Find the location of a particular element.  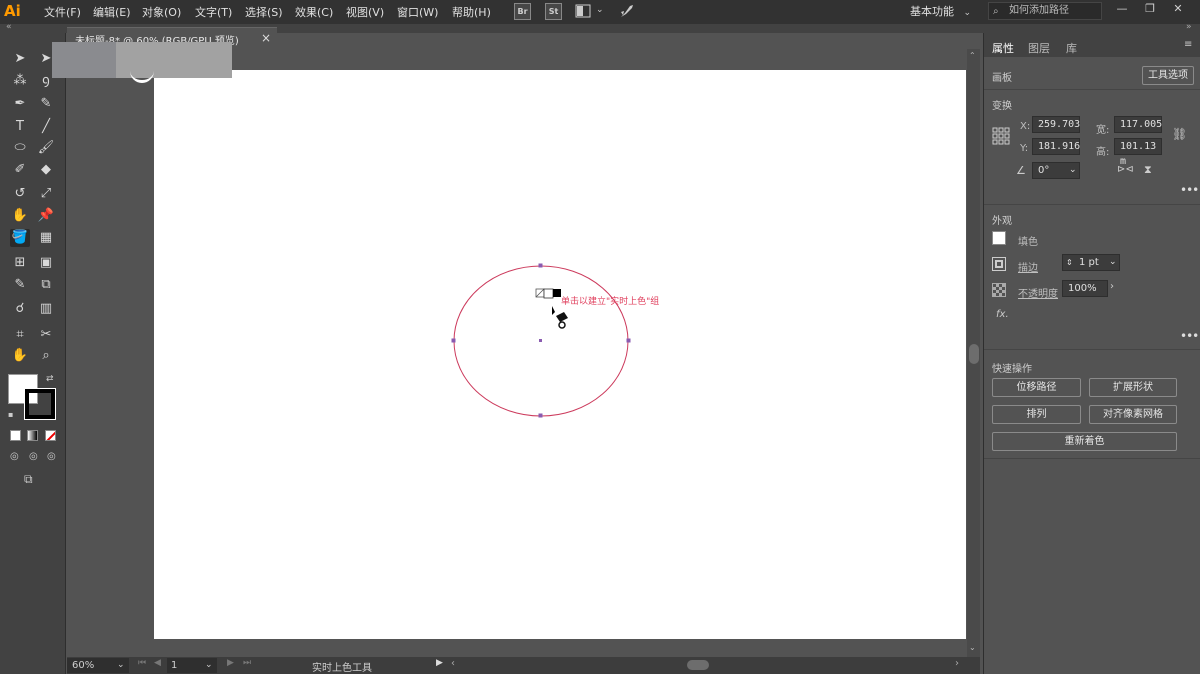

rocket-icon is located at coordinates (627, 11).